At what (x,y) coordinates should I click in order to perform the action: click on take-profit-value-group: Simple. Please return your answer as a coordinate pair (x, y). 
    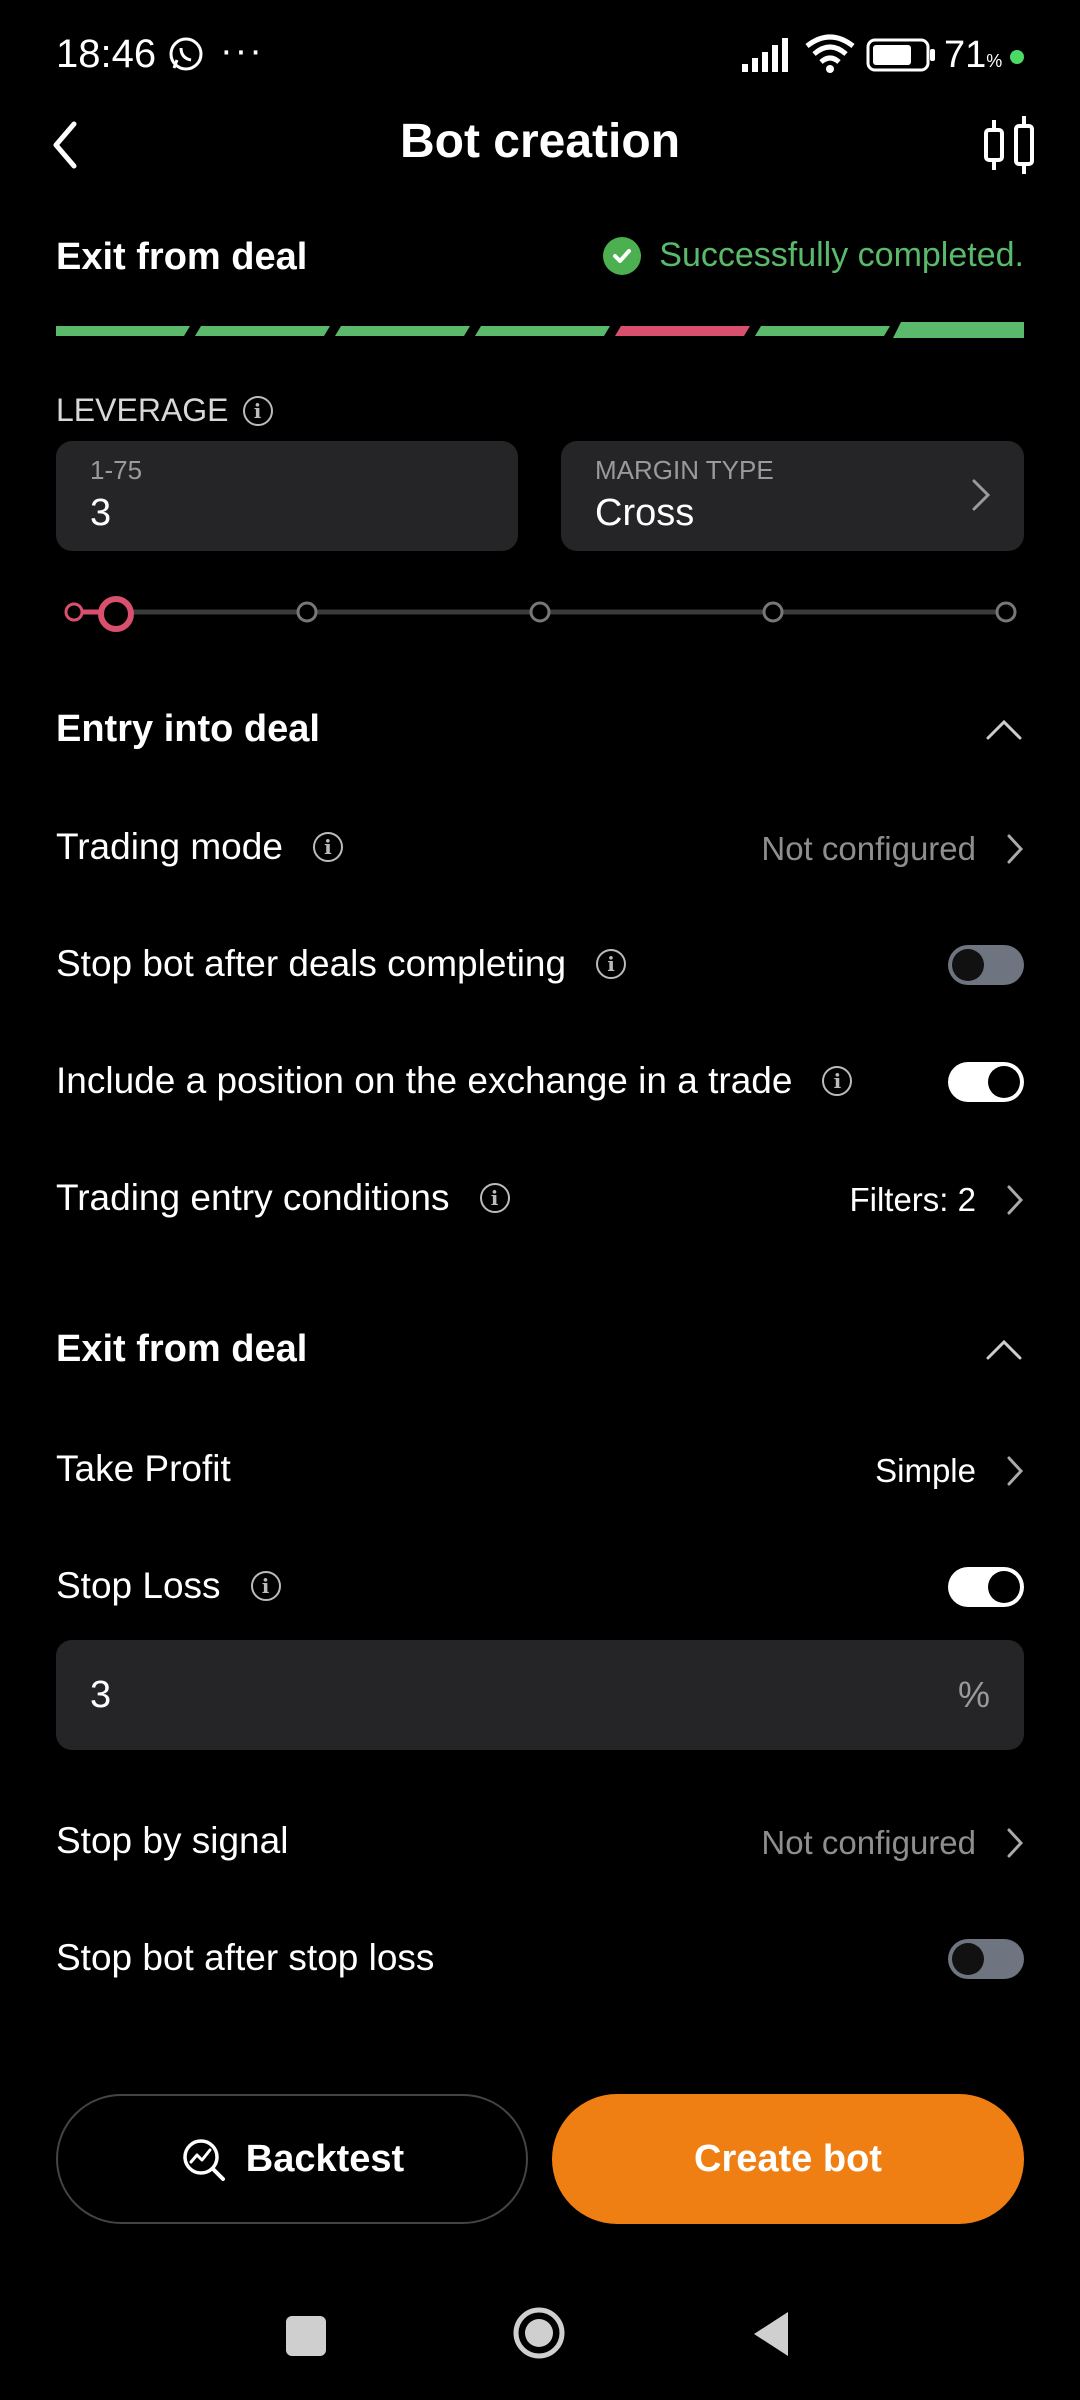
    Looking at the image, I should click on (949, 1471).